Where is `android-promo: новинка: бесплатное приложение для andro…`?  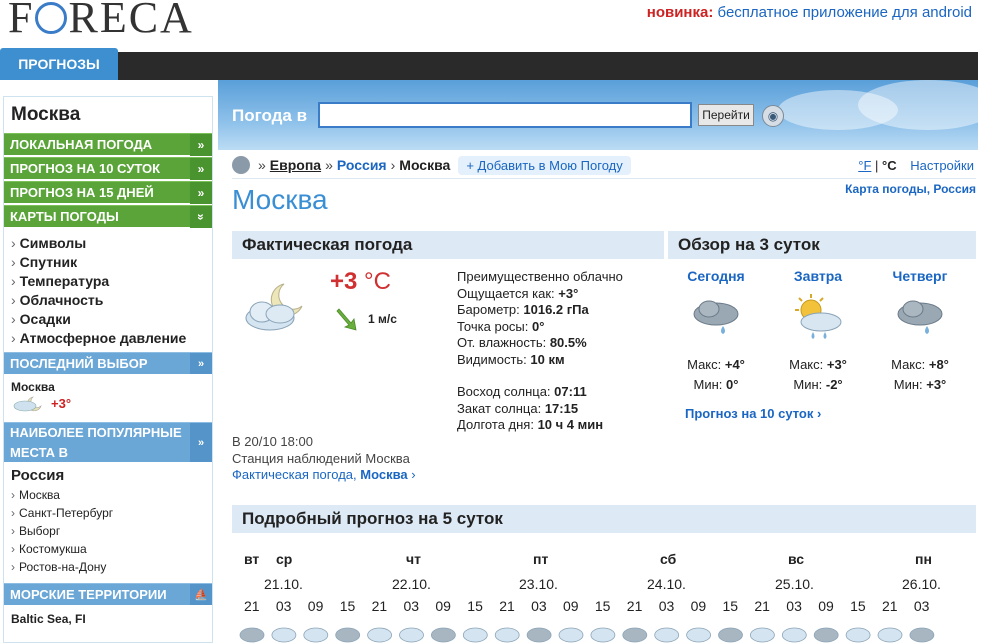 android-promo: новинка: бесплатное приложение для andro… is located at coordinates (809, 12).